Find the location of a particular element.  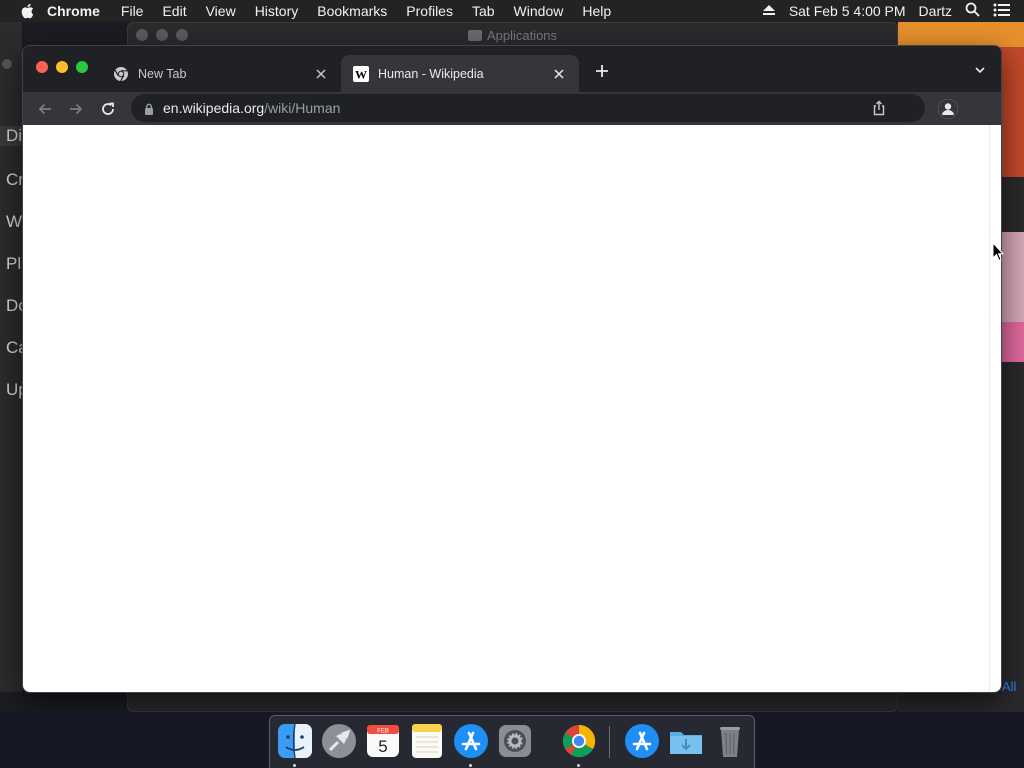

tab-search-chevron-down-icon is located at coordinates (980, 70).